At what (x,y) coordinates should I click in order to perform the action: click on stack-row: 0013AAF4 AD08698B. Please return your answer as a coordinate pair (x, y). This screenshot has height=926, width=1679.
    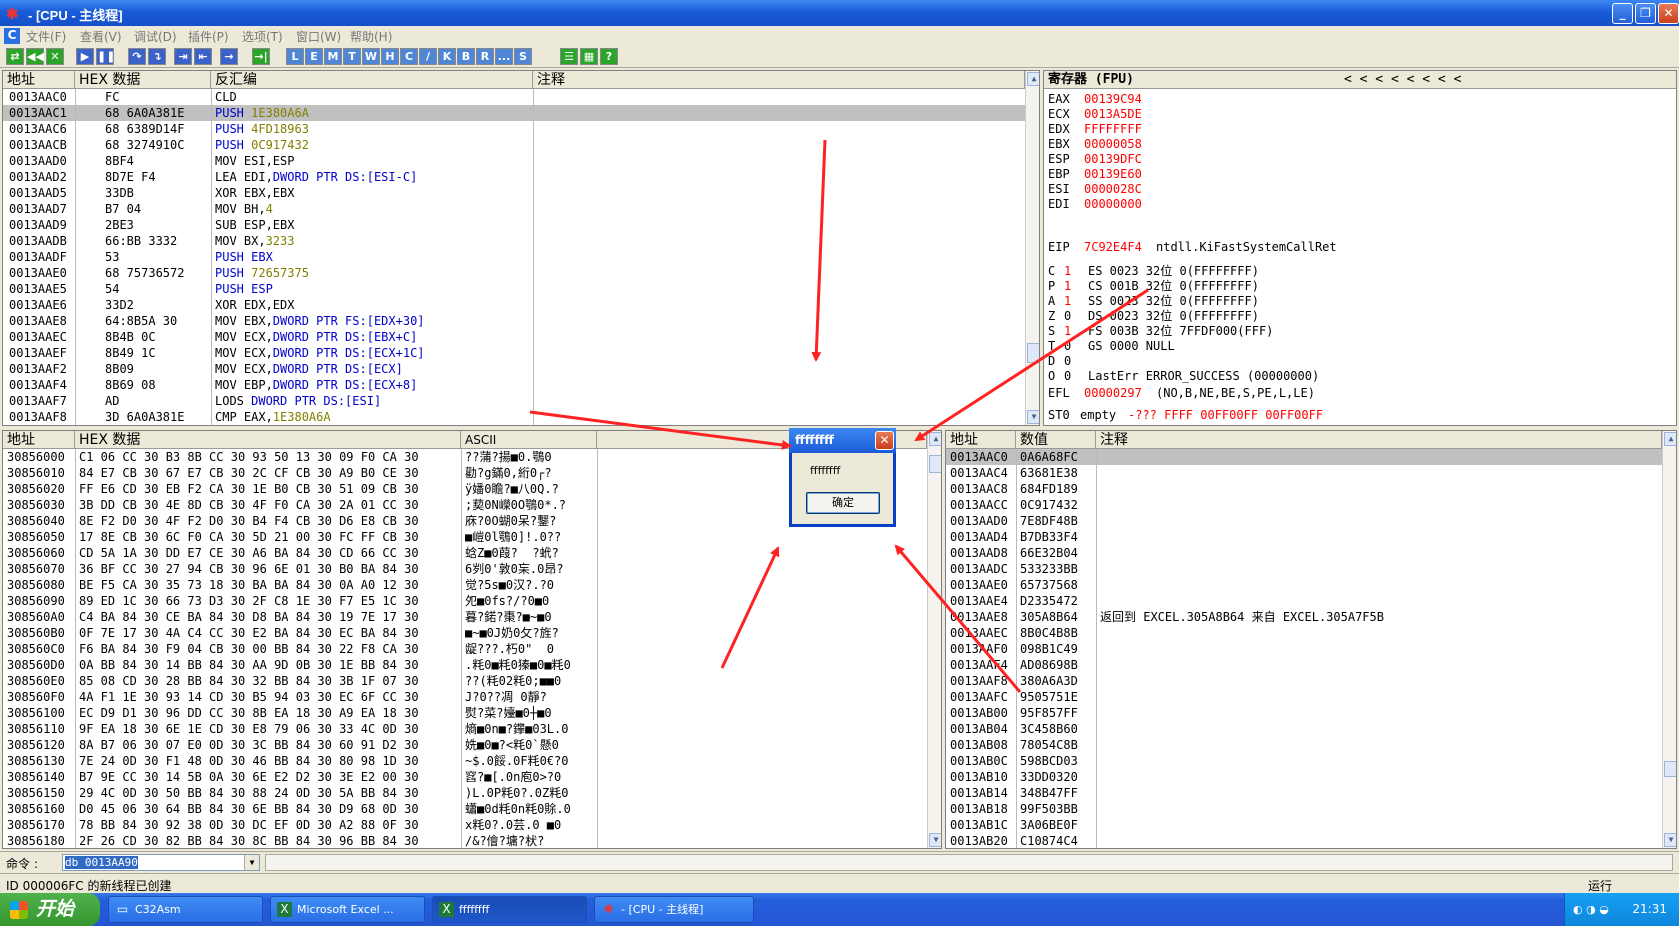
    Looking at the image, I should click on (1311, 665).